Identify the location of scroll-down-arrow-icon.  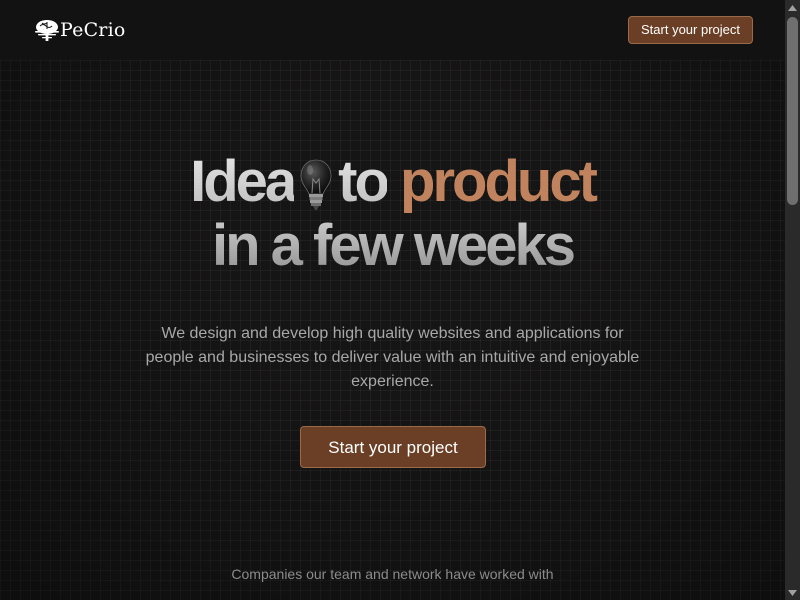
(792, 592).